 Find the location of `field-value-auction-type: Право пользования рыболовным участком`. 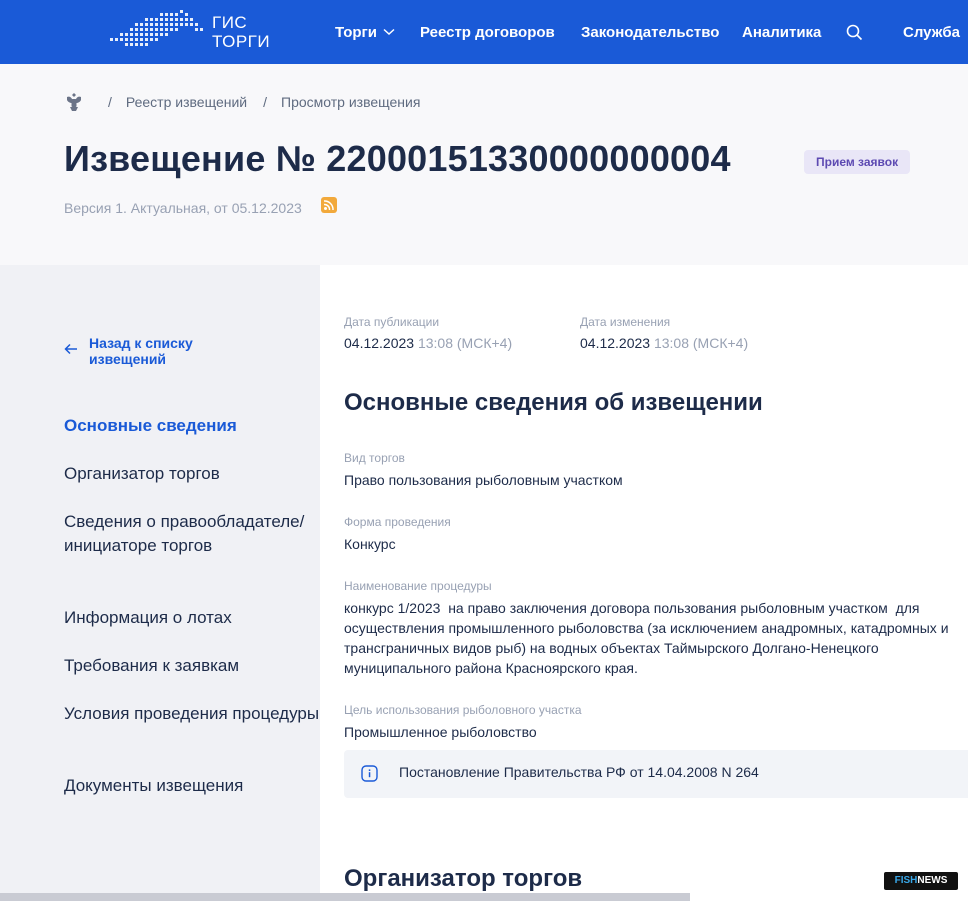

field-value-auction-type: Право пользования рыболовным участком is located at coordinates (483, 480).